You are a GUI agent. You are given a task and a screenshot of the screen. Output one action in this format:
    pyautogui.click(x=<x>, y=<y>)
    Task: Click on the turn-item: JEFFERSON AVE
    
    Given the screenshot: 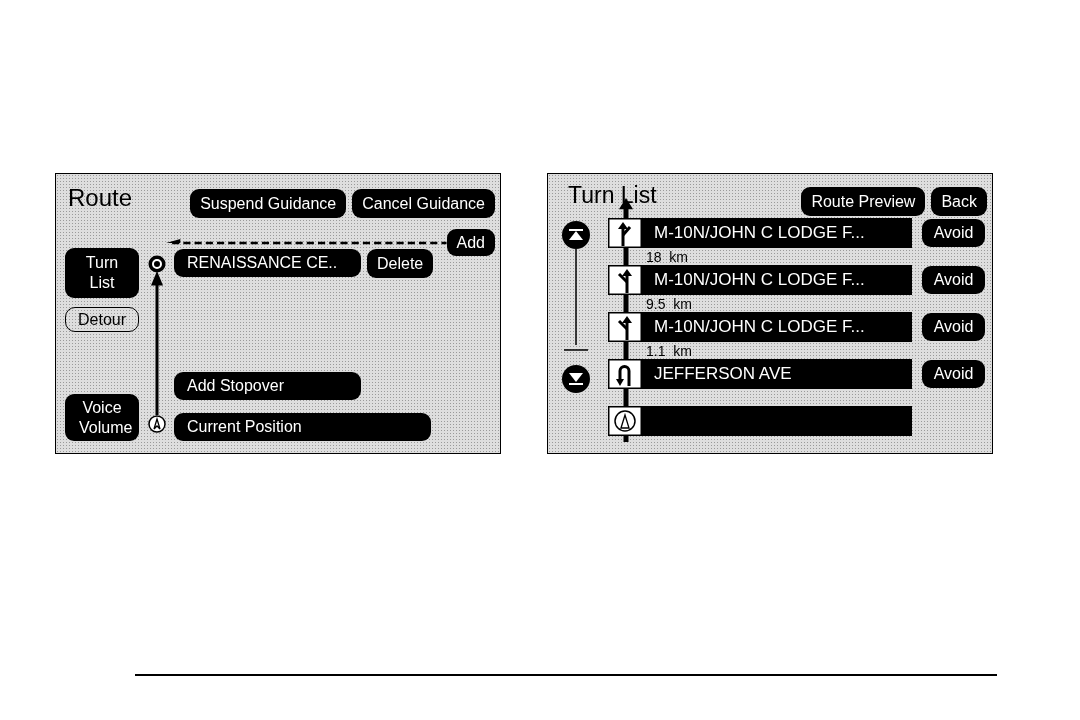 What is the action you would take?
    pyautogui.click(x=760, y=374)
    